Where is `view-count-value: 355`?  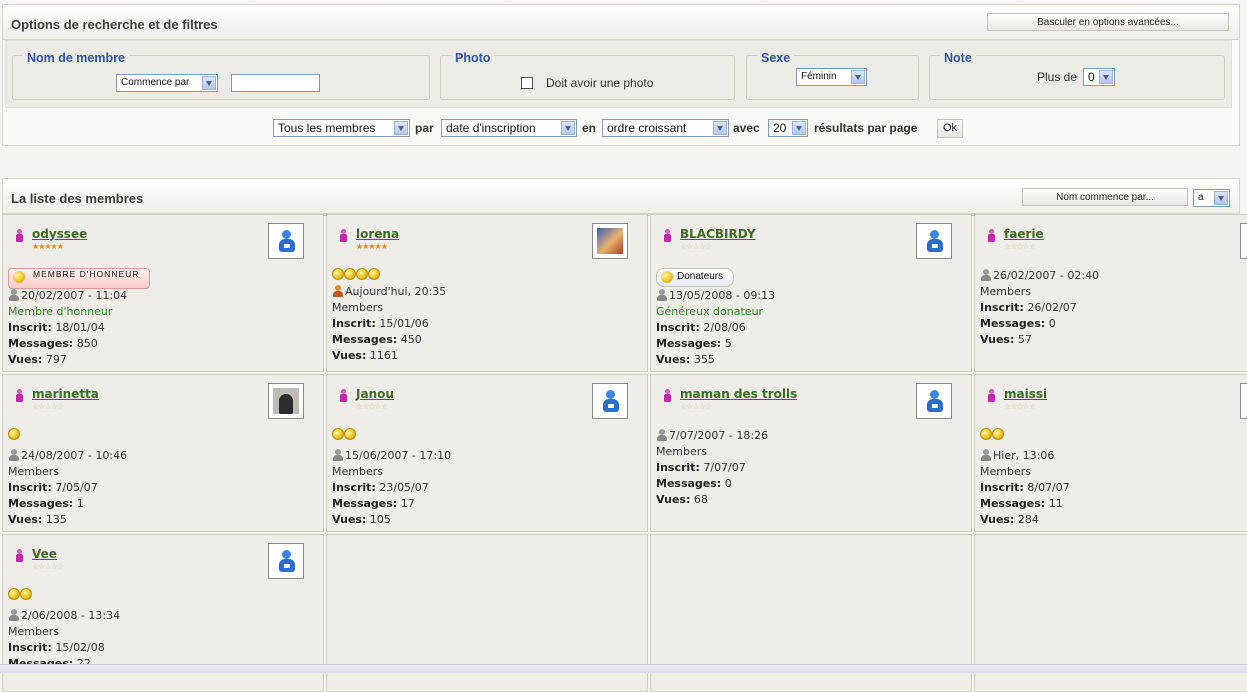 view-count-value: 355 is located at coordinates (704, 359).